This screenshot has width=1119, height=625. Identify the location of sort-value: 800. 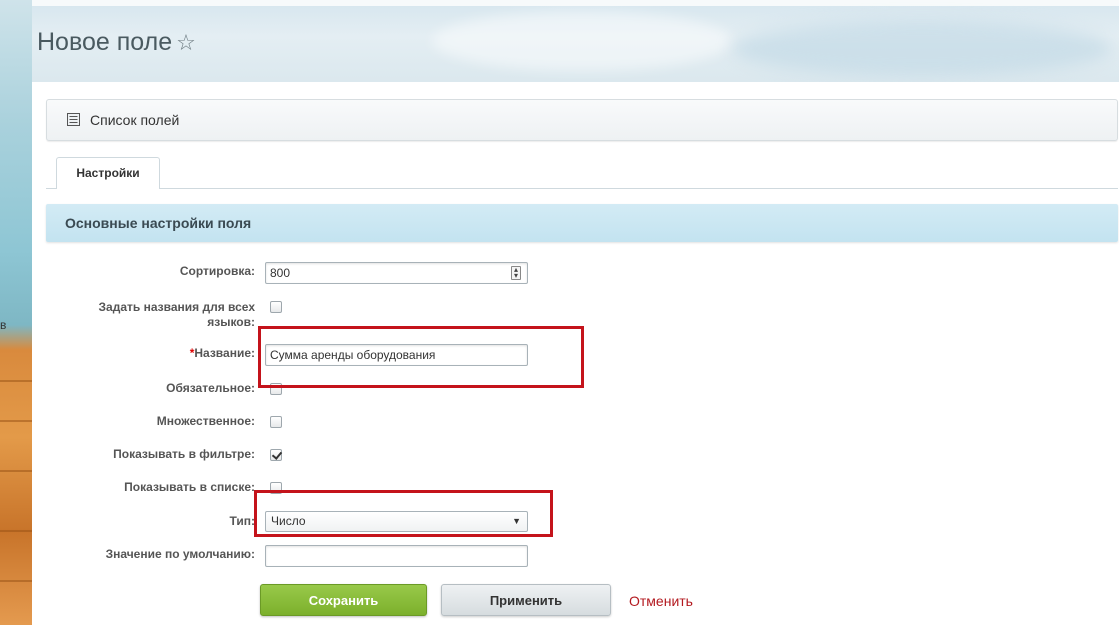
(280, 273).